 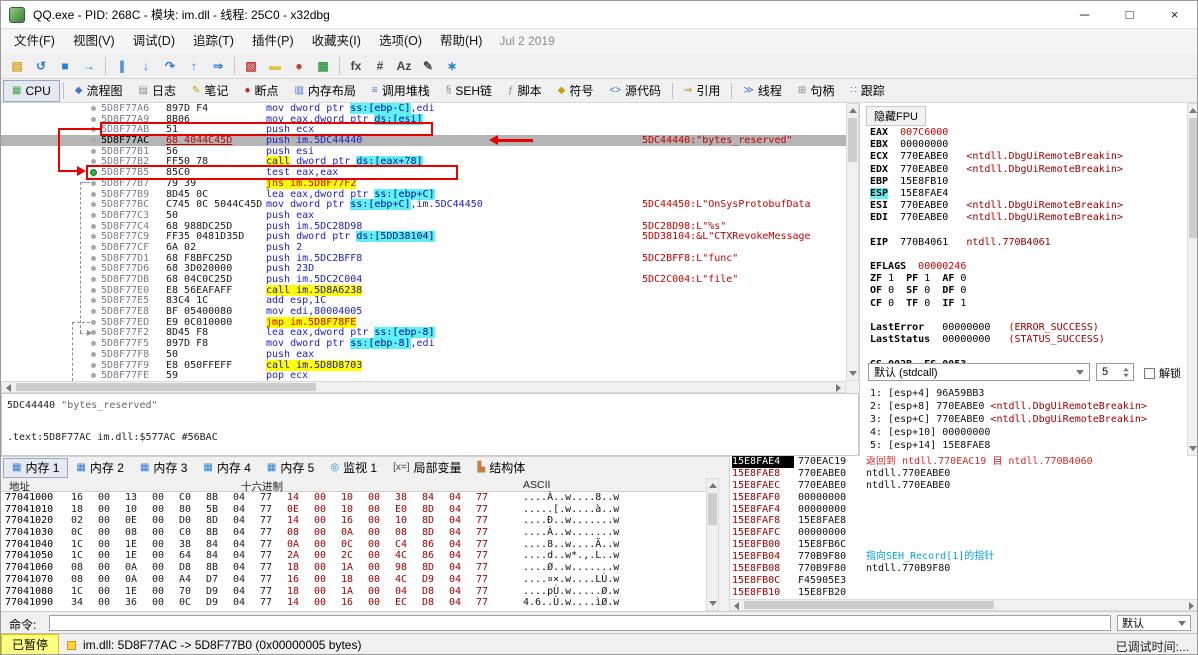 What do you see at coordinates (154, 41) in the screenshot?
I see `menu-item: 调试(D)` at bounding box center [154, 41].